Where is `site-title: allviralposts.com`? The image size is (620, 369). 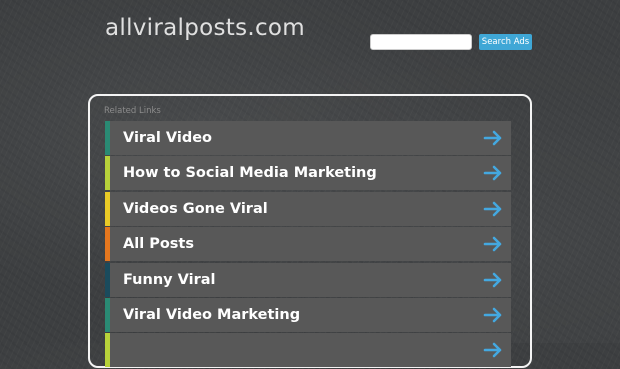 site-title: allviralposts.com is located at coordinates (205, 28).